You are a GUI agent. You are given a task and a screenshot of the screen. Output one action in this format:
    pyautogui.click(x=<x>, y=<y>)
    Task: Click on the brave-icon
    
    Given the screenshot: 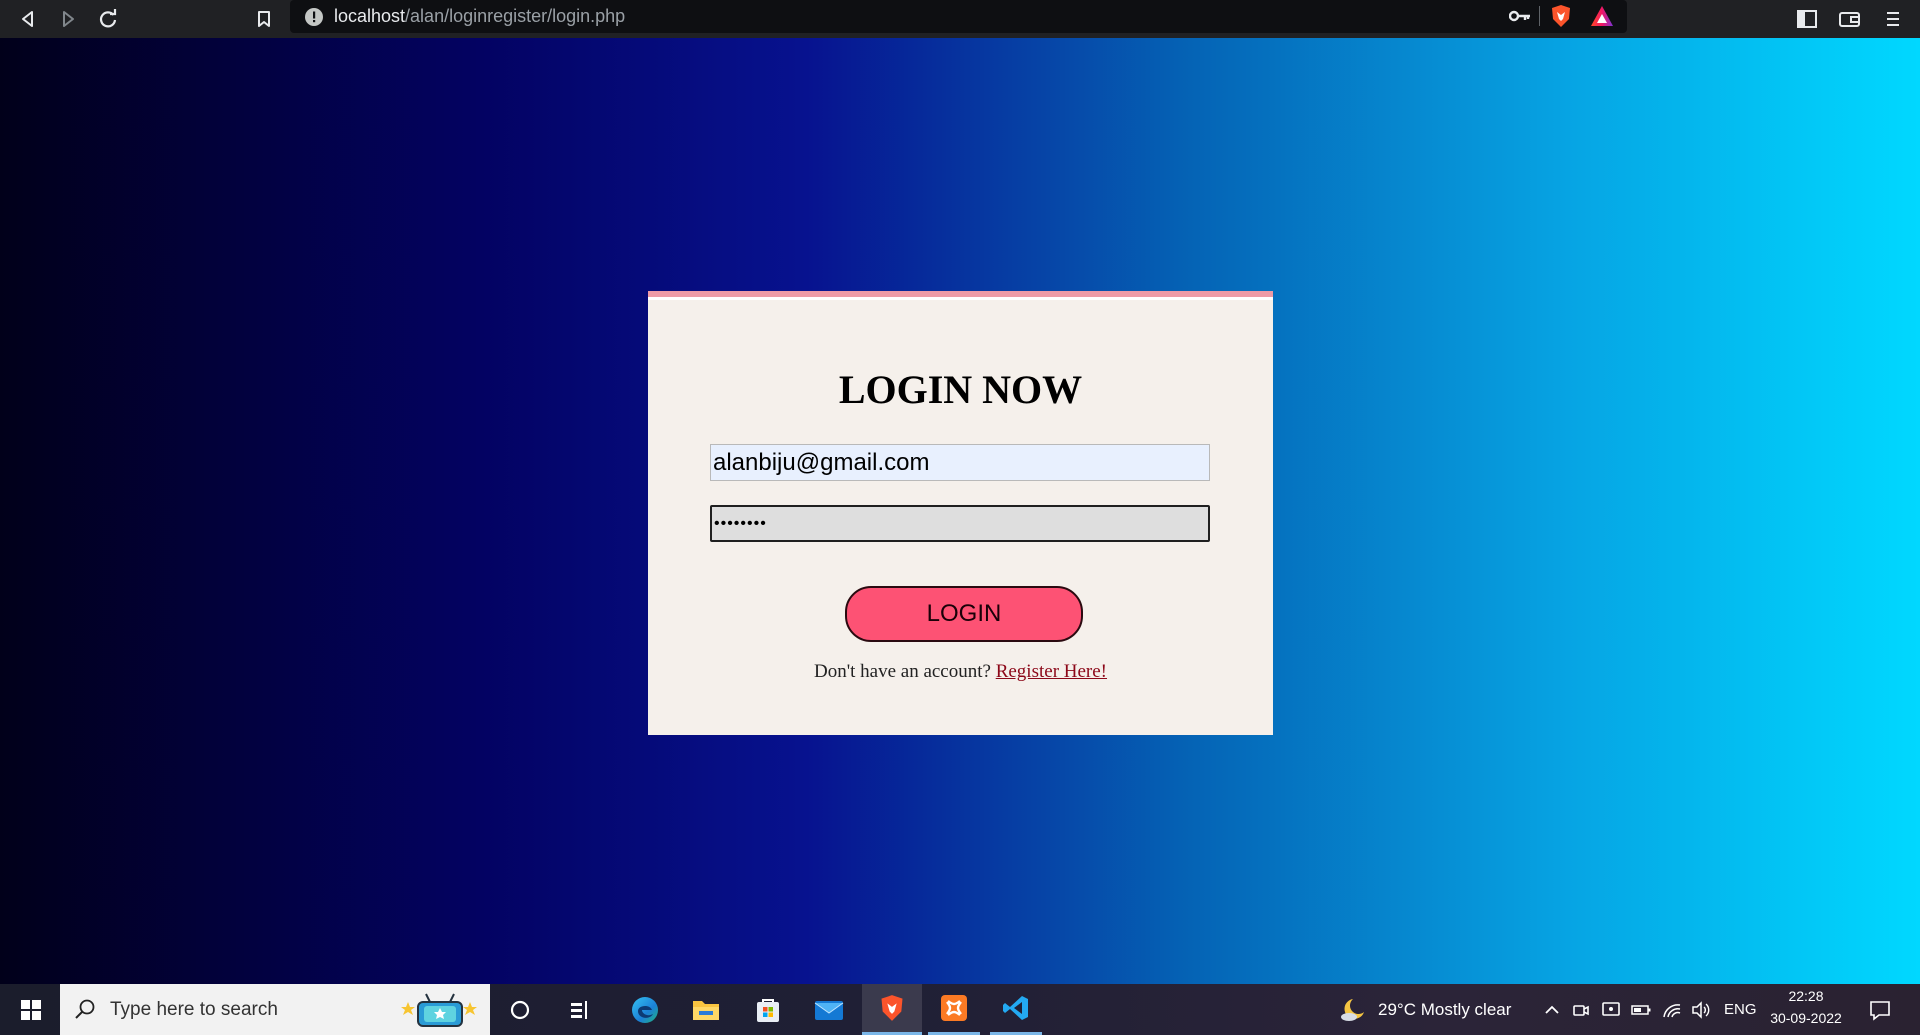 What is the action you would take?
    pyautogui.click(x=892, y=1009)
    